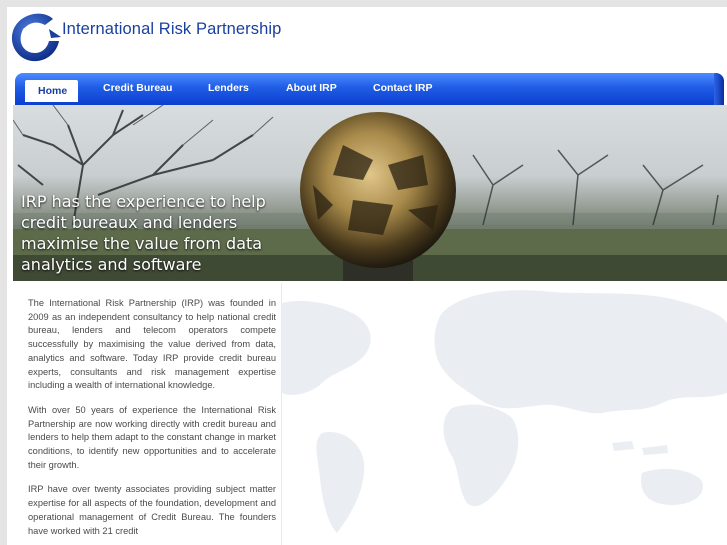  Describe the element at coordinates (311, 88) in the screenshot. I see `nav-about-irp: About IRP` at that location.